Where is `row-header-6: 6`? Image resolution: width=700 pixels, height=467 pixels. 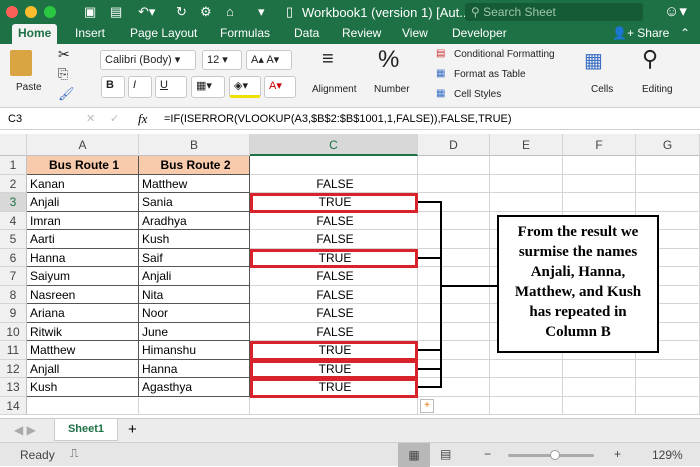
row-header-6: 6 is located at coordinates (13, 257).